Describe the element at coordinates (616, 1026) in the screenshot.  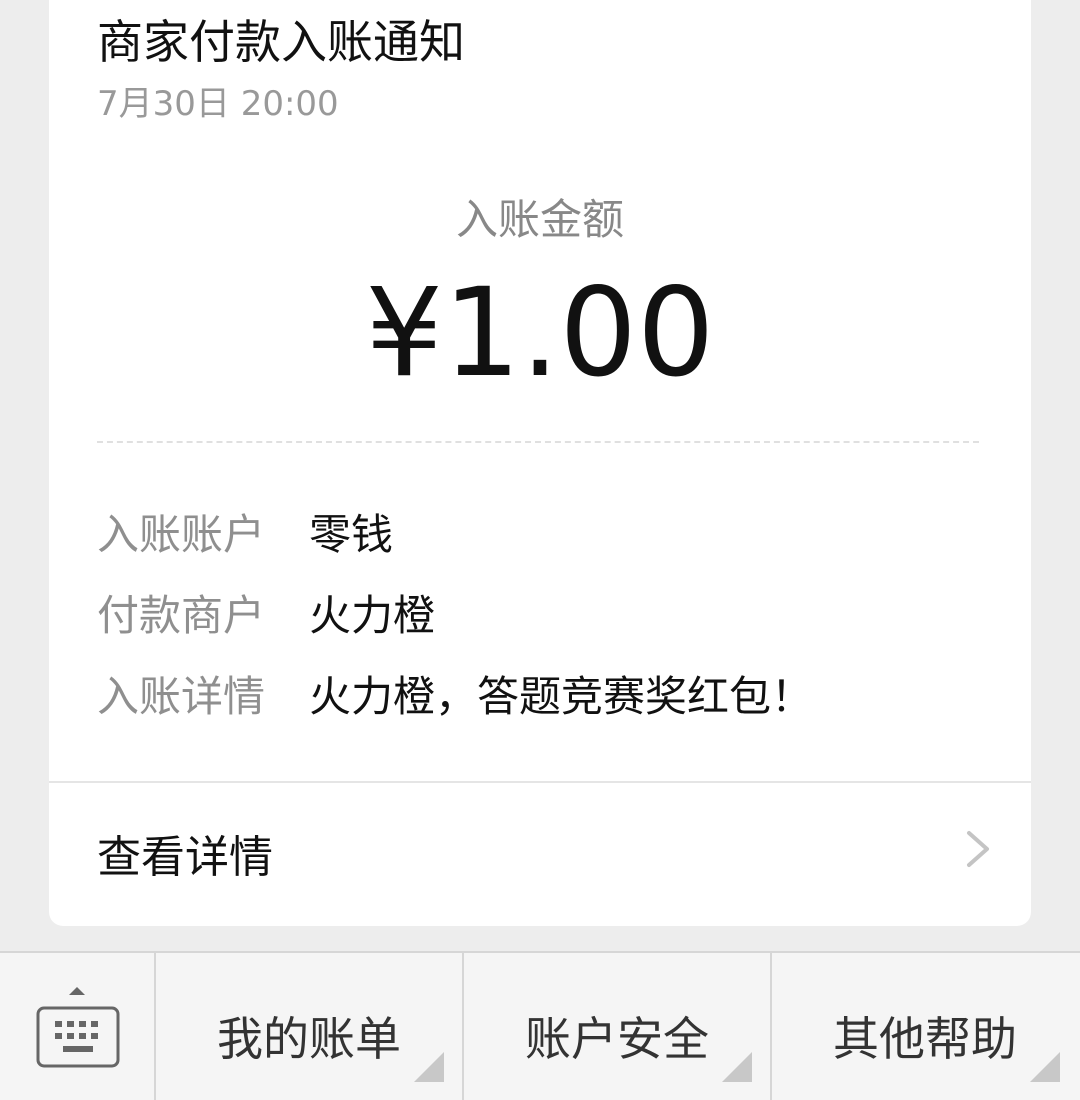
I see `menu-account-security: 账户安全` at that location.